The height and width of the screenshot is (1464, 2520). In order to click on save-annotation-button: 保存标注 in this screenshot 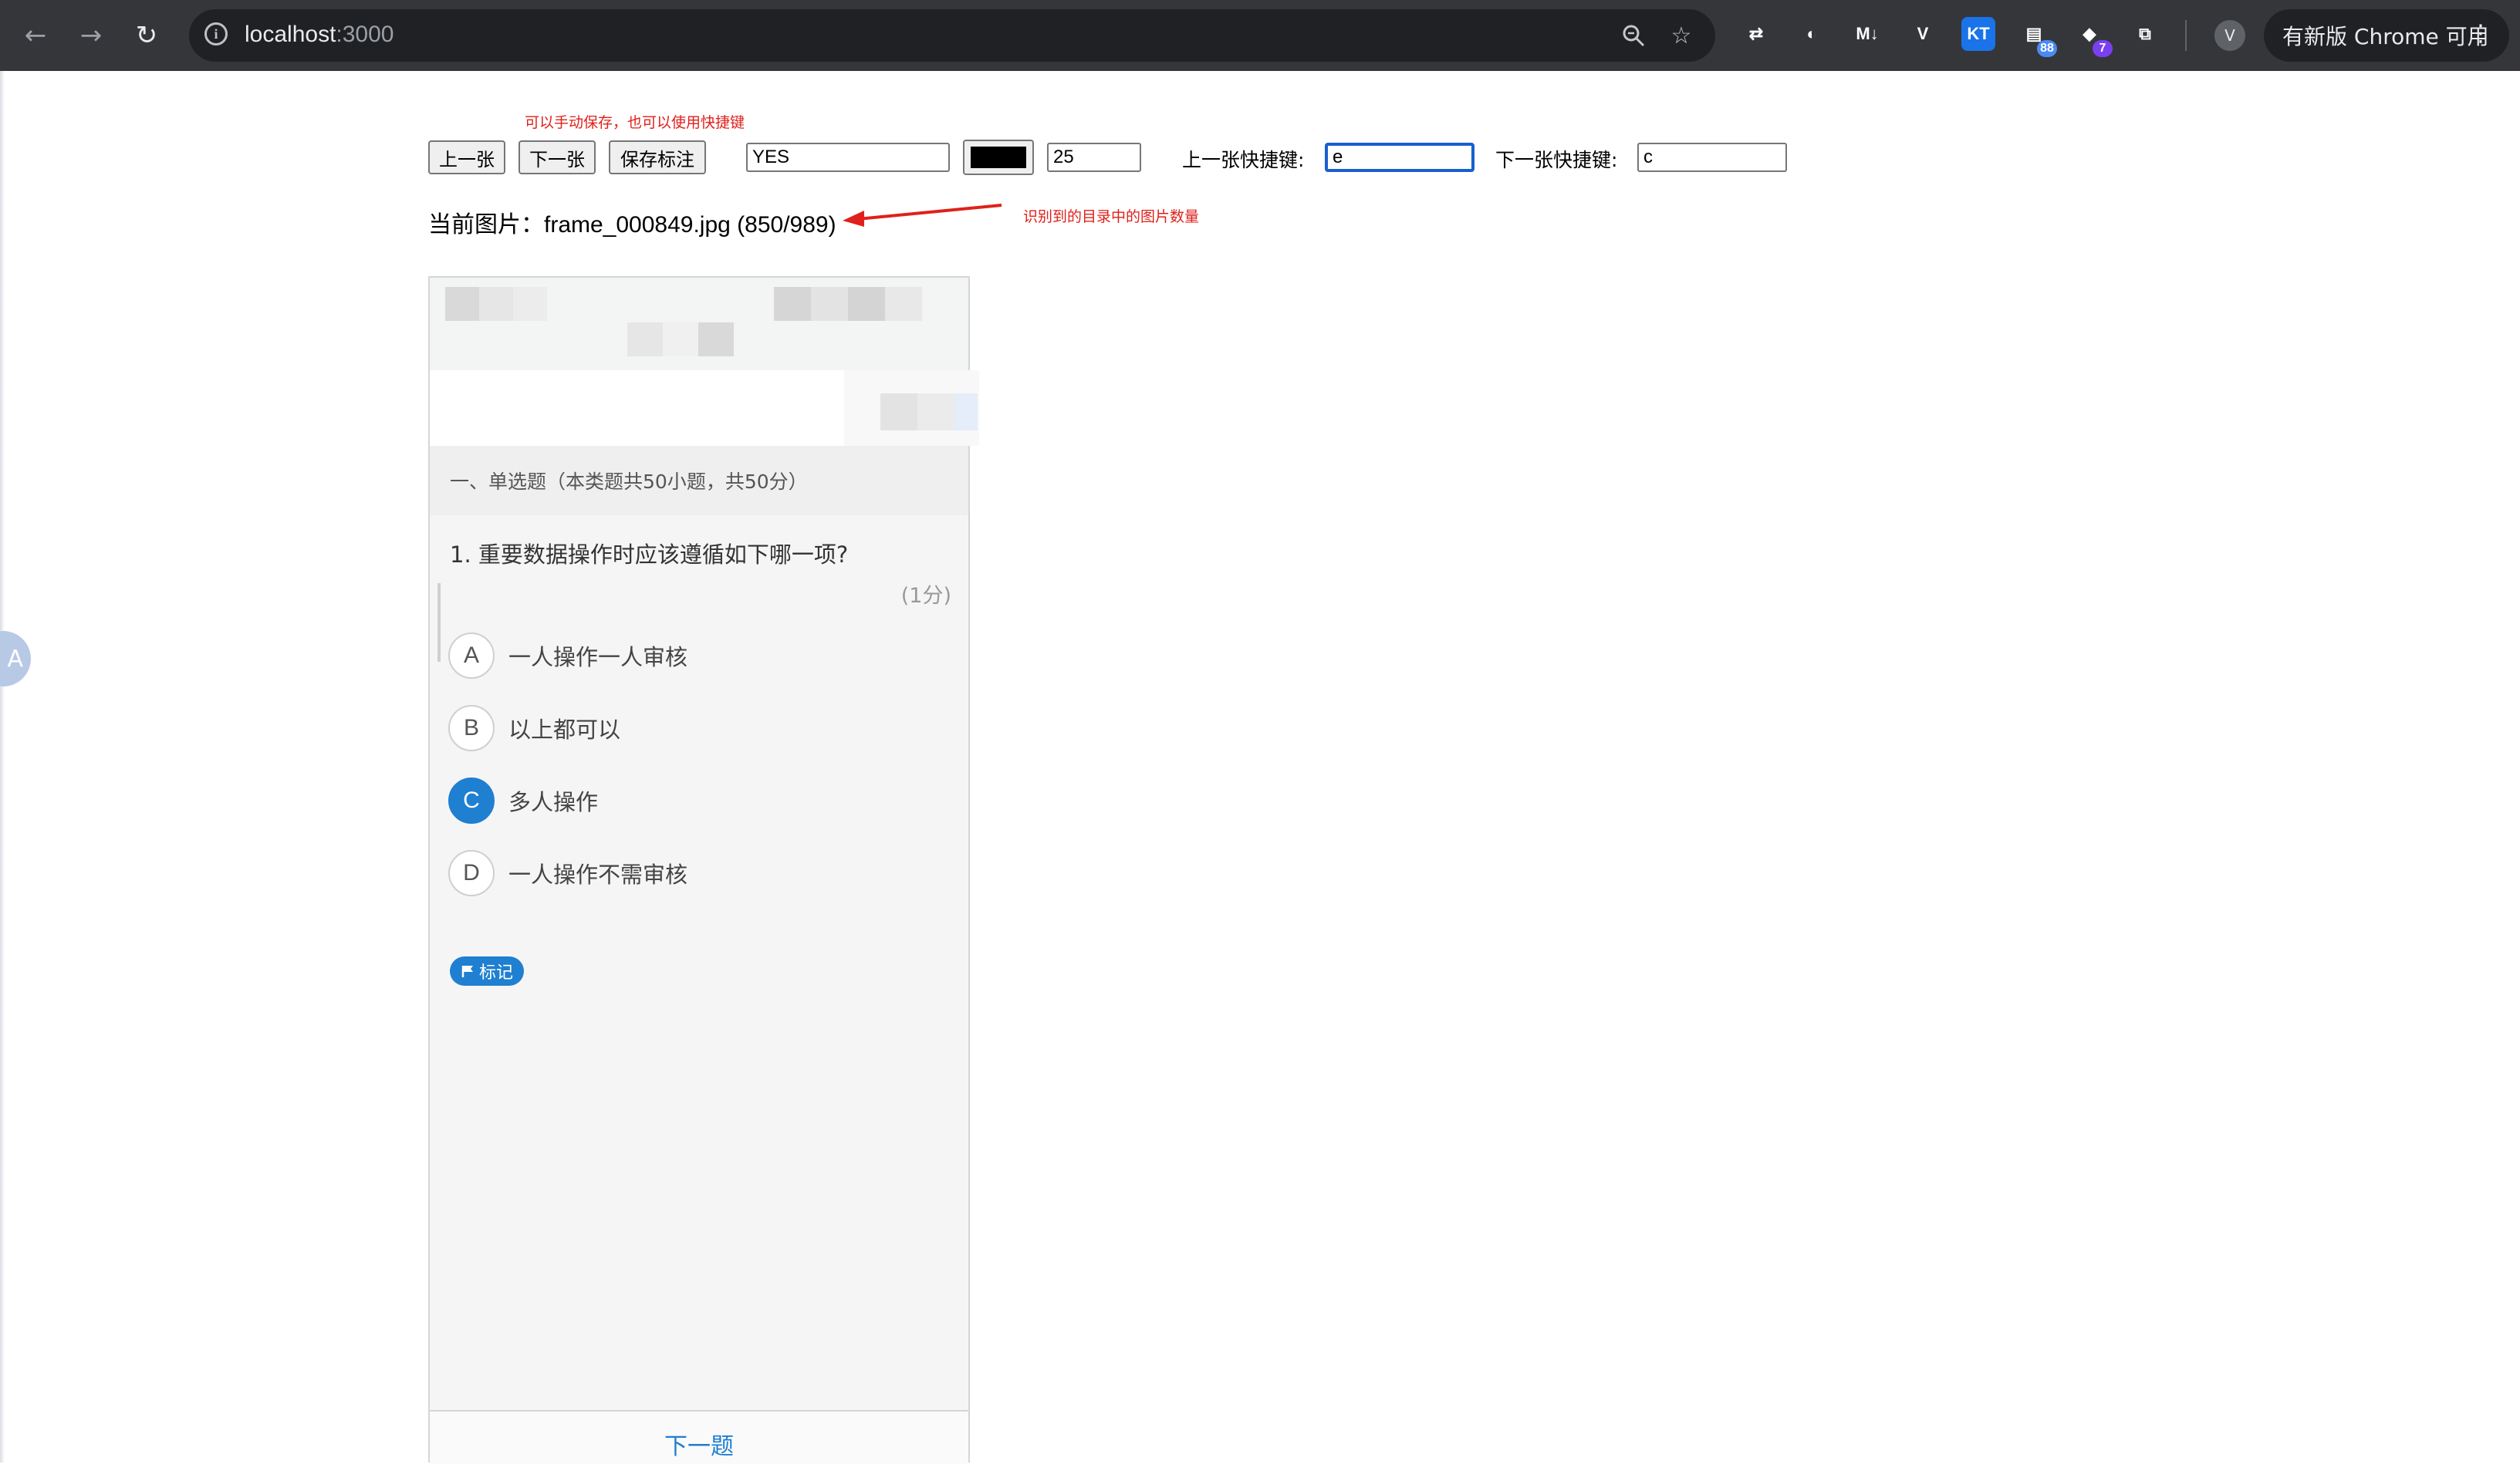, I will do `click(657, 157)`.